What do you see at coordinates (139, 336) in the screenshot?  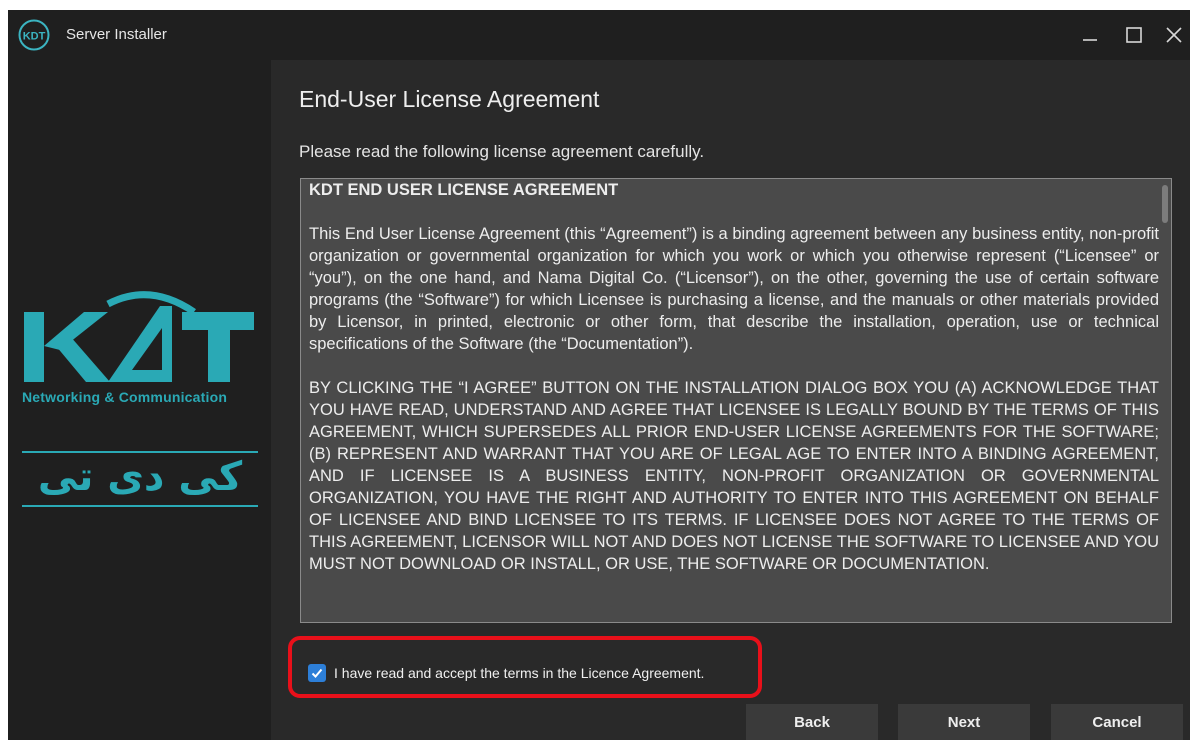 I see `kdt-brand-logo` at bounding box center [139, 336].